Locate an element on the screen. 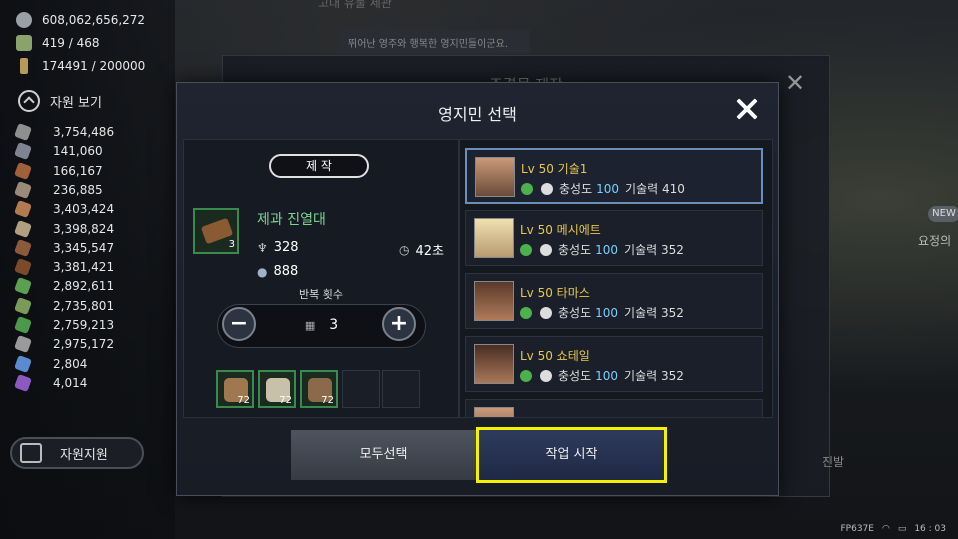 The width and height of the screenshot is (958, 539). device-name: FP637E is located at coordinates (857, 529).